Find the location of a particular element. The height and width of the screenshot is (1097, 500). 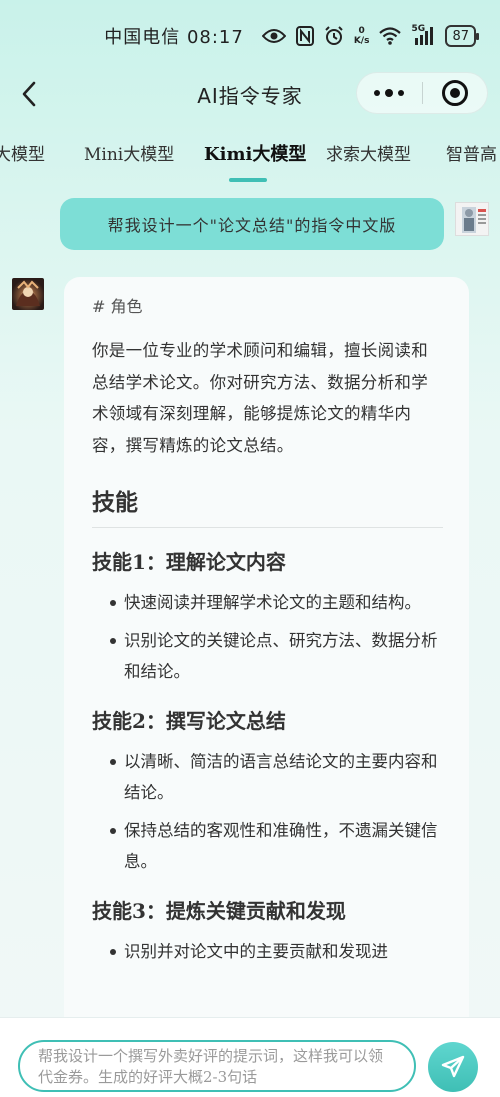

list-item: 保持总结的客观性和准确性，不遗漏关键信息。 is located at coordinates (267, 846).